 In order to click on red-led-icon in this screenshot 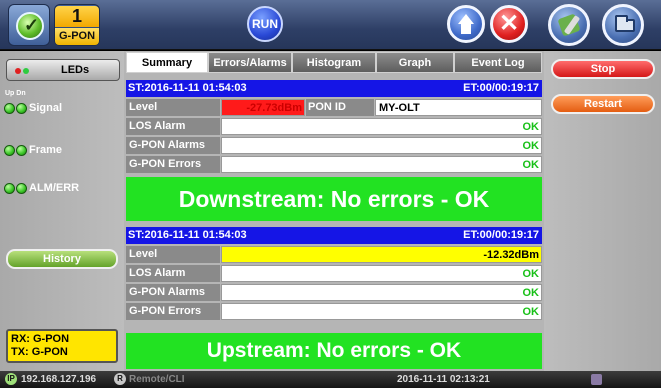, I will do `click(18, 71)`.